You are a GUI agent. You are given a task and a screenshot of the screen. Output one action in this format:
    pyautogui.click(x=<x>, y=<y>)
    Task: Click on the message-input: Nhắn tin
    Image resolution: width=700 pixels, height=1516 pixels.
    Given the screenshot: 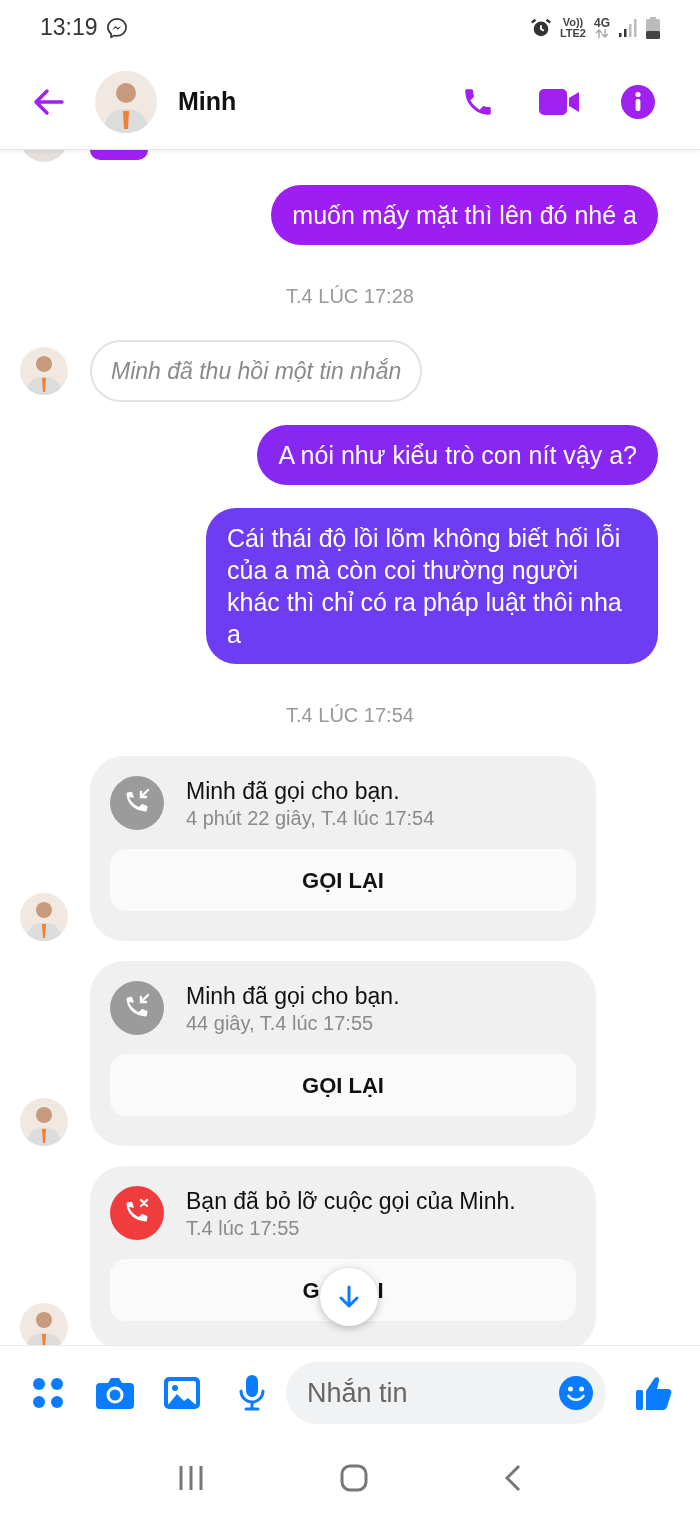 What is the action you would take?
    pyautogui.click(x=433, y=1393)
    